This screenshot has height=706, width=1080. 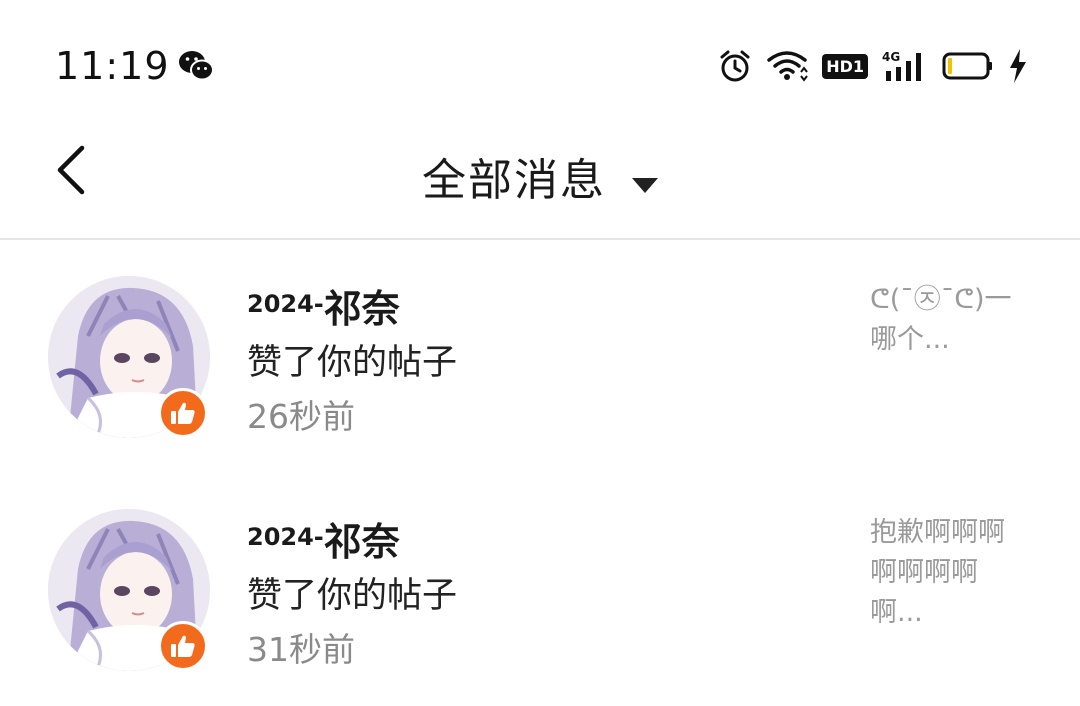 I want to click on wifi-icon, so click(x=787, y=66).